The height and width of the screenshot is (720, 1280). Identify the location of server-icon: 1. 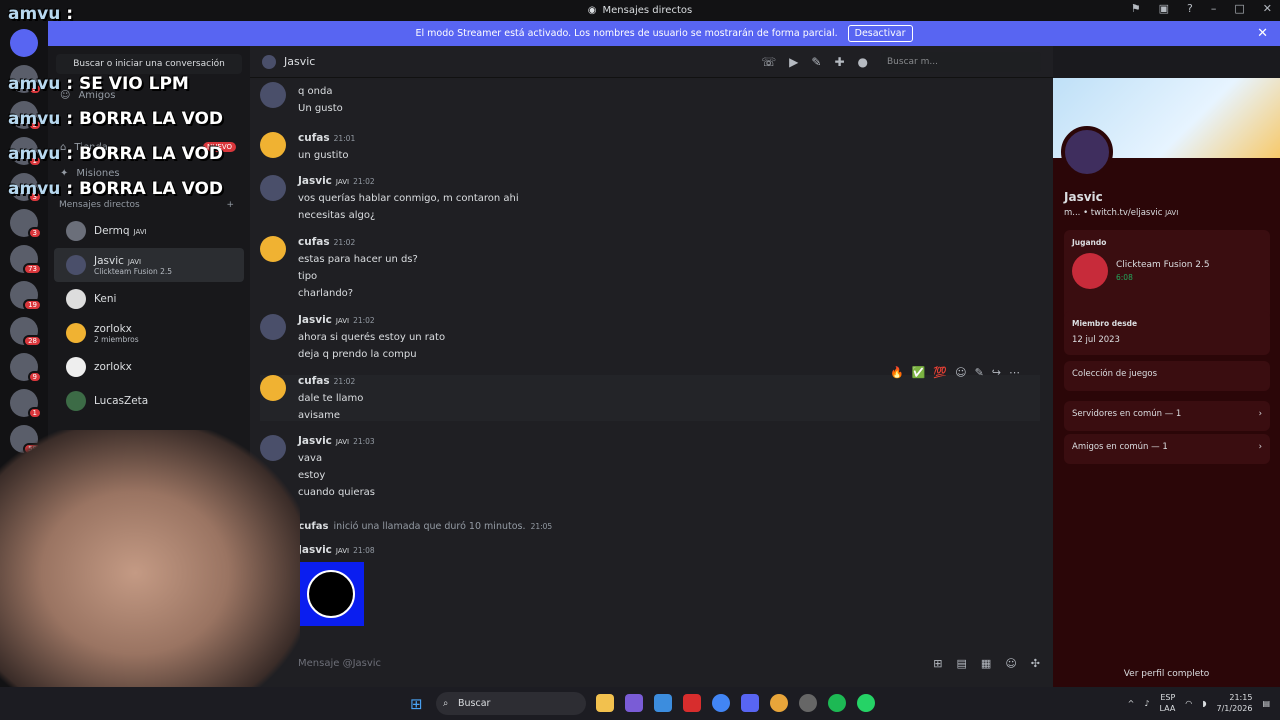
(26, 404).